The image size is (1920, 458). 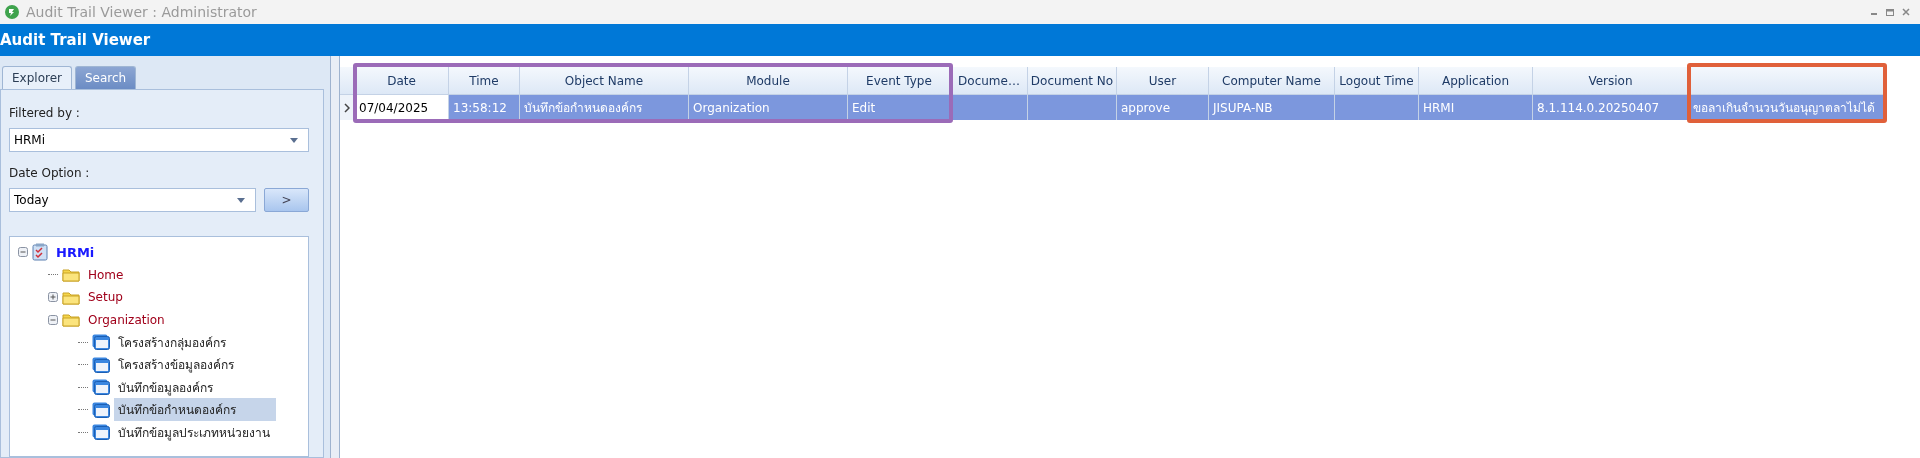 What do you see at coordinates (172, 342) in the screenshot?
I see `tree-item: โครงสร้างกลุ่มองค์กร` at bounding box center [172, 342].